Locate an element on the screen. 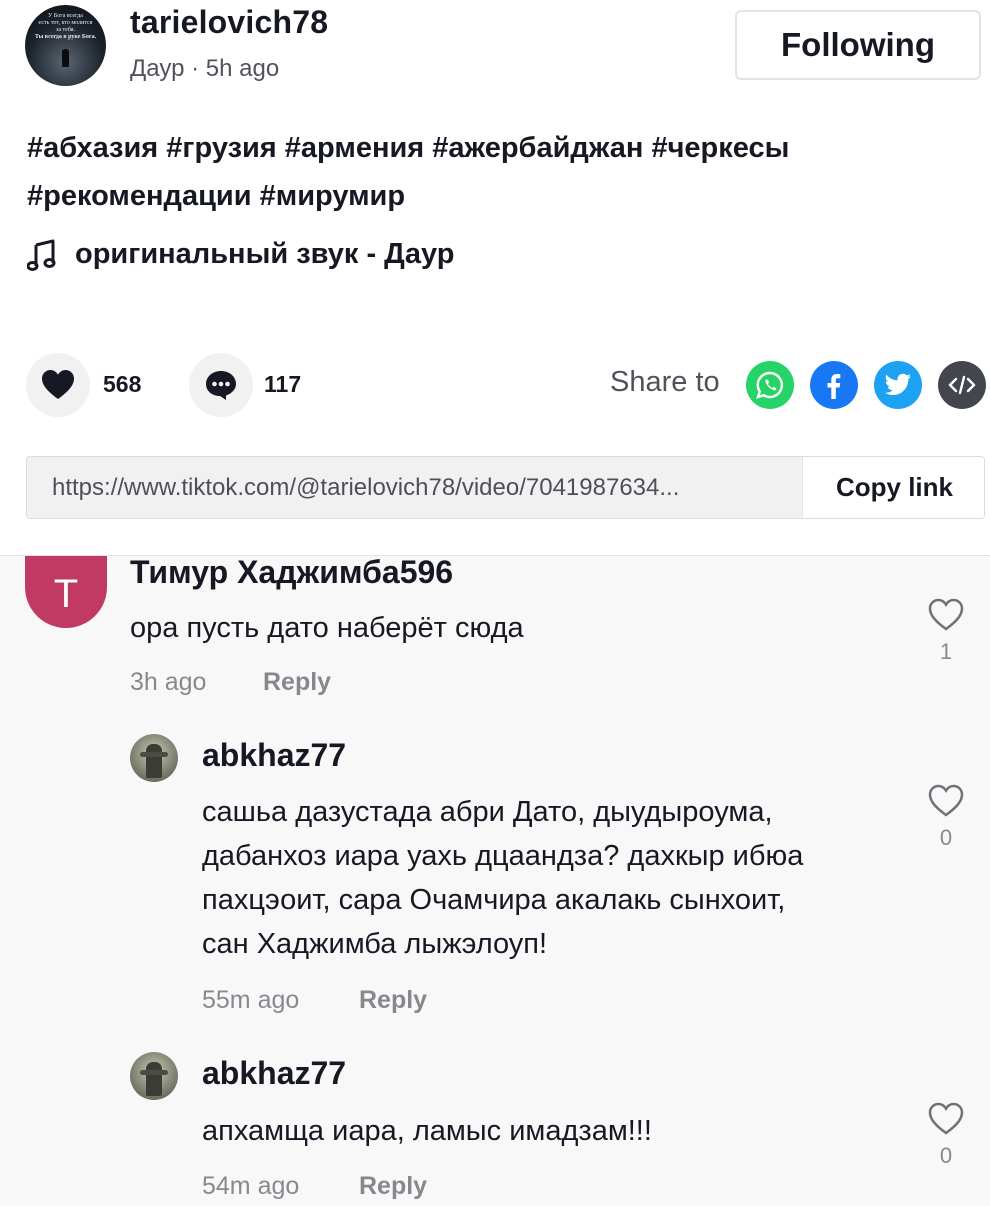 The image size is (990, 1206). reply-time: 55m ago is located at coordinates (251, 1000).